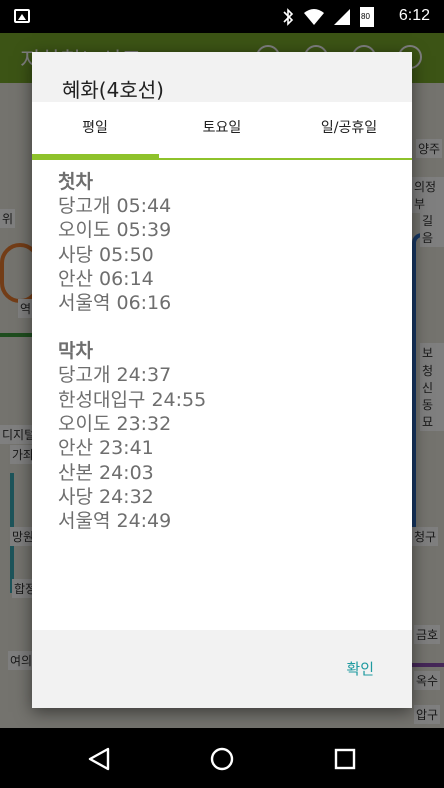 The width and height of the screenshot is (444, 788). I want to click on battery-icon: 80, so click(367, 17).